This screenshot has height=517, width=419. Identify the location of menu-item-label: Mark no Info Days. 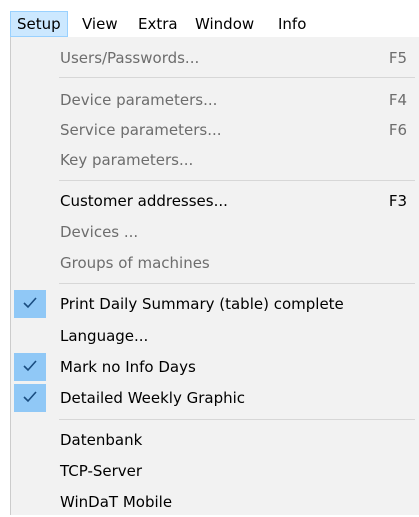
(128, 367).